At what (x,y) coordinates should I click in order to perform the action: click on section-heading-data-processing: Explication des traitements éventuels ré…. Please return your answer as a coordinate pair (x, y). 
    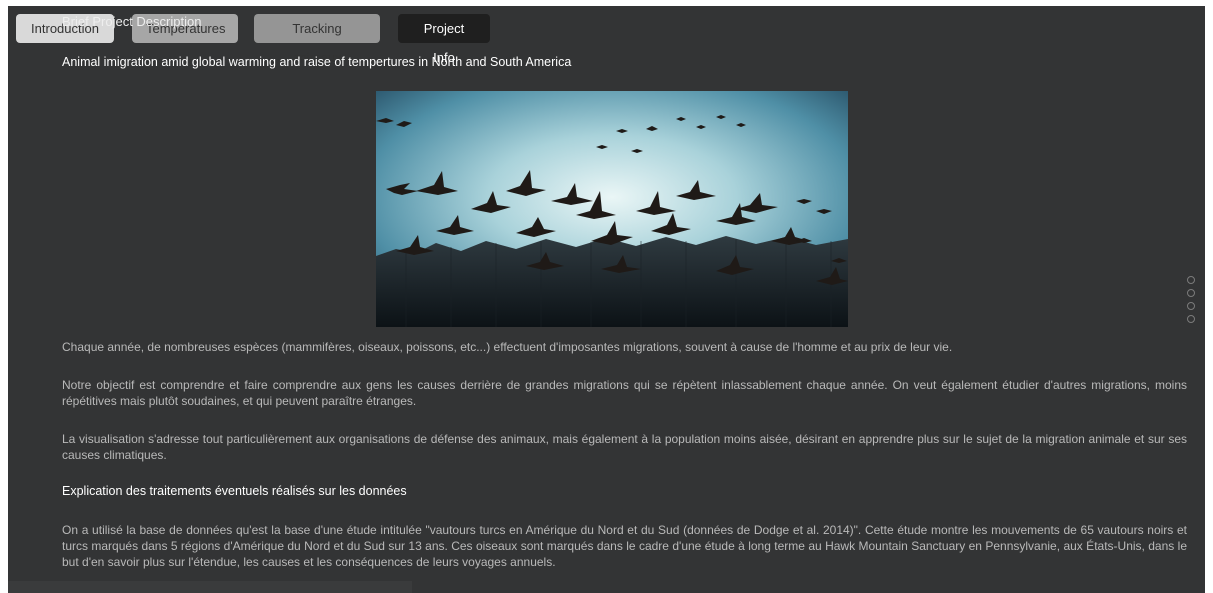
    Looking at the image, I should click on (234, 491).